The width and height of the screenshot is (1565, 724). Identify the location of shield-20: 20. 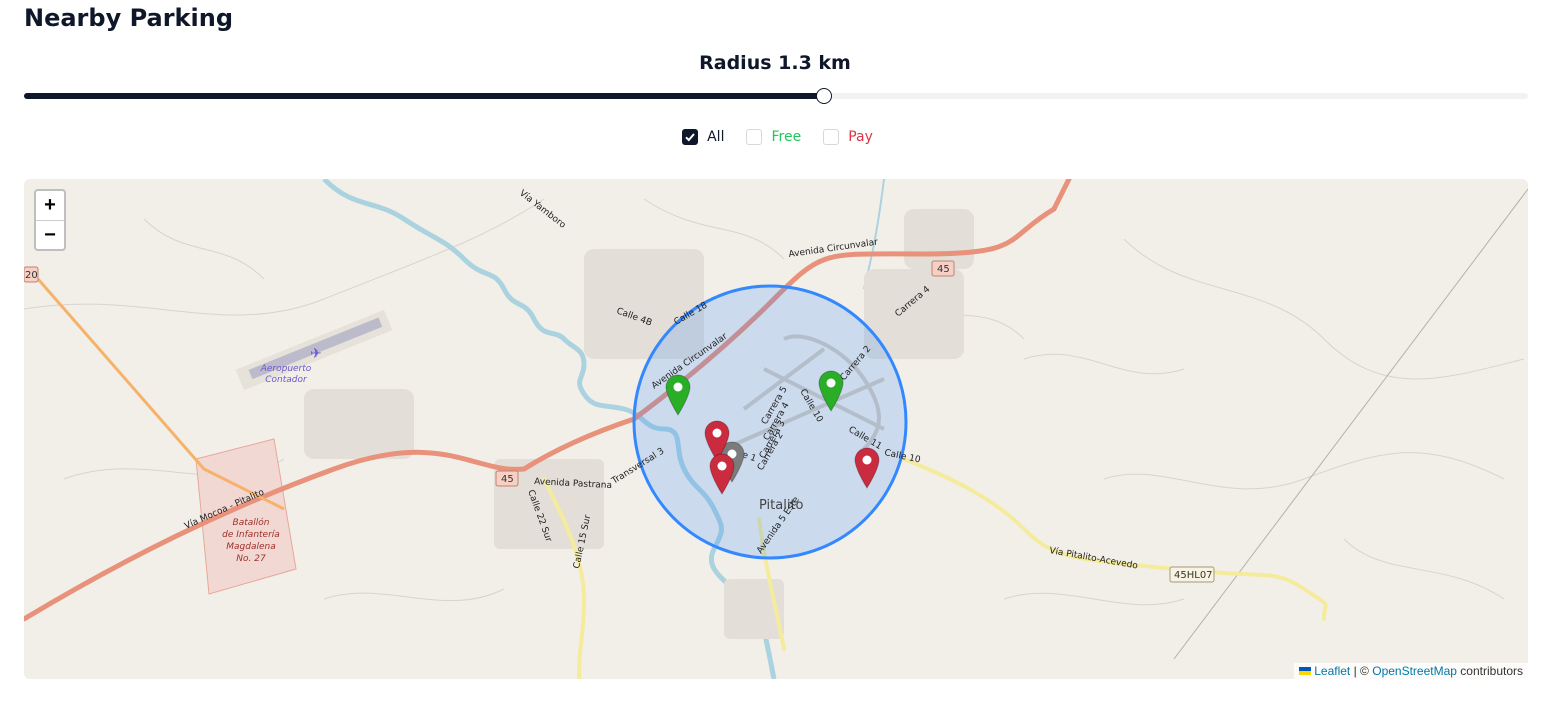
(31, 275).